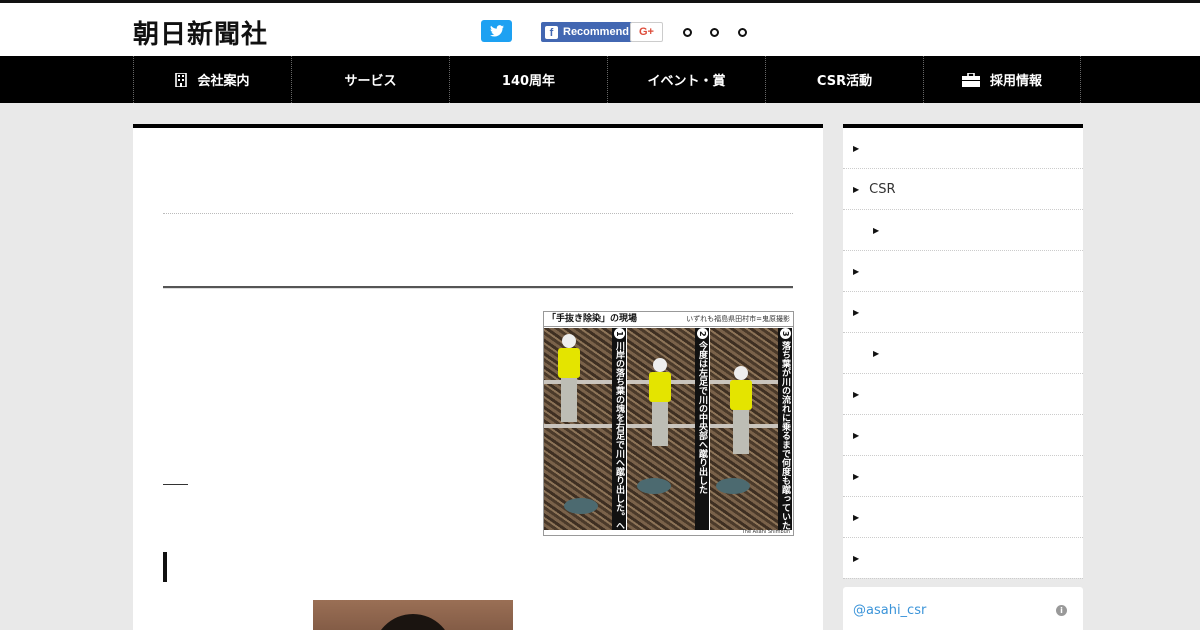 The image size is (1200, 630). What do you see at coordinates (551, 32) in the screenshot?
I see `facebook-icon: f` at bounding box center [551, 32].